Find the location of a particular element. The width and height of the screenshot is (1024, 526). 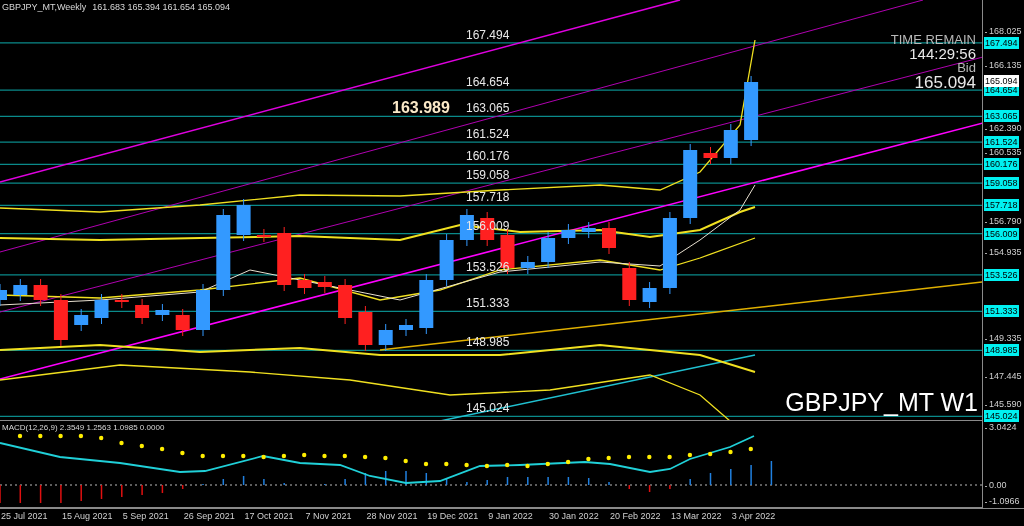

date-label: 17 Oct 2021 is located at coordinates (269, 516).